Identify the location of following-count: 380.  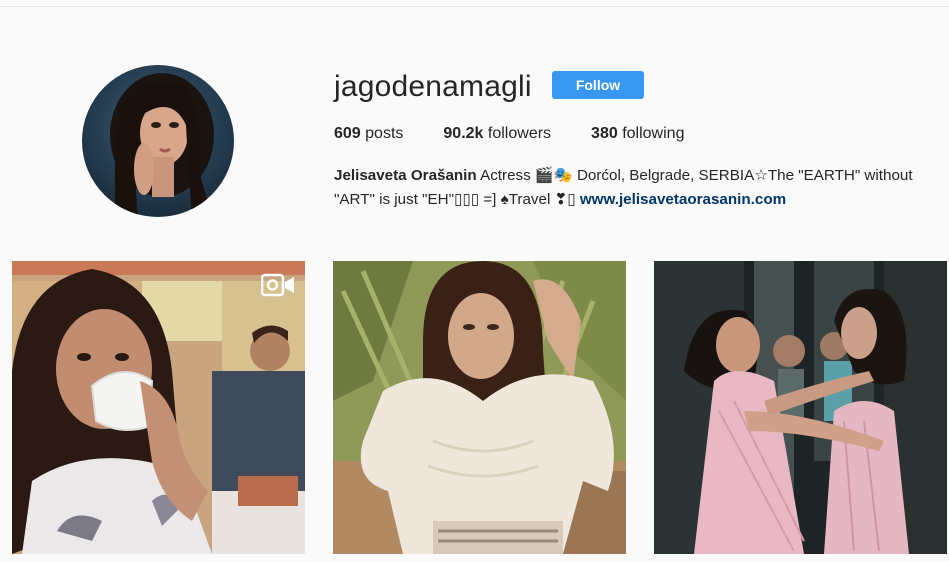
(604, 133).